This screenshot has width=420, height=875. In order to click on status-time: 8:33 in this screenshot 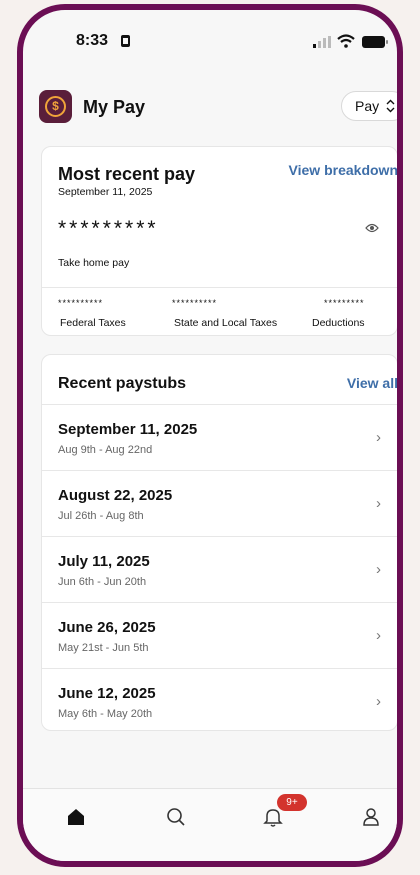, I will do `click(92, 40)`.